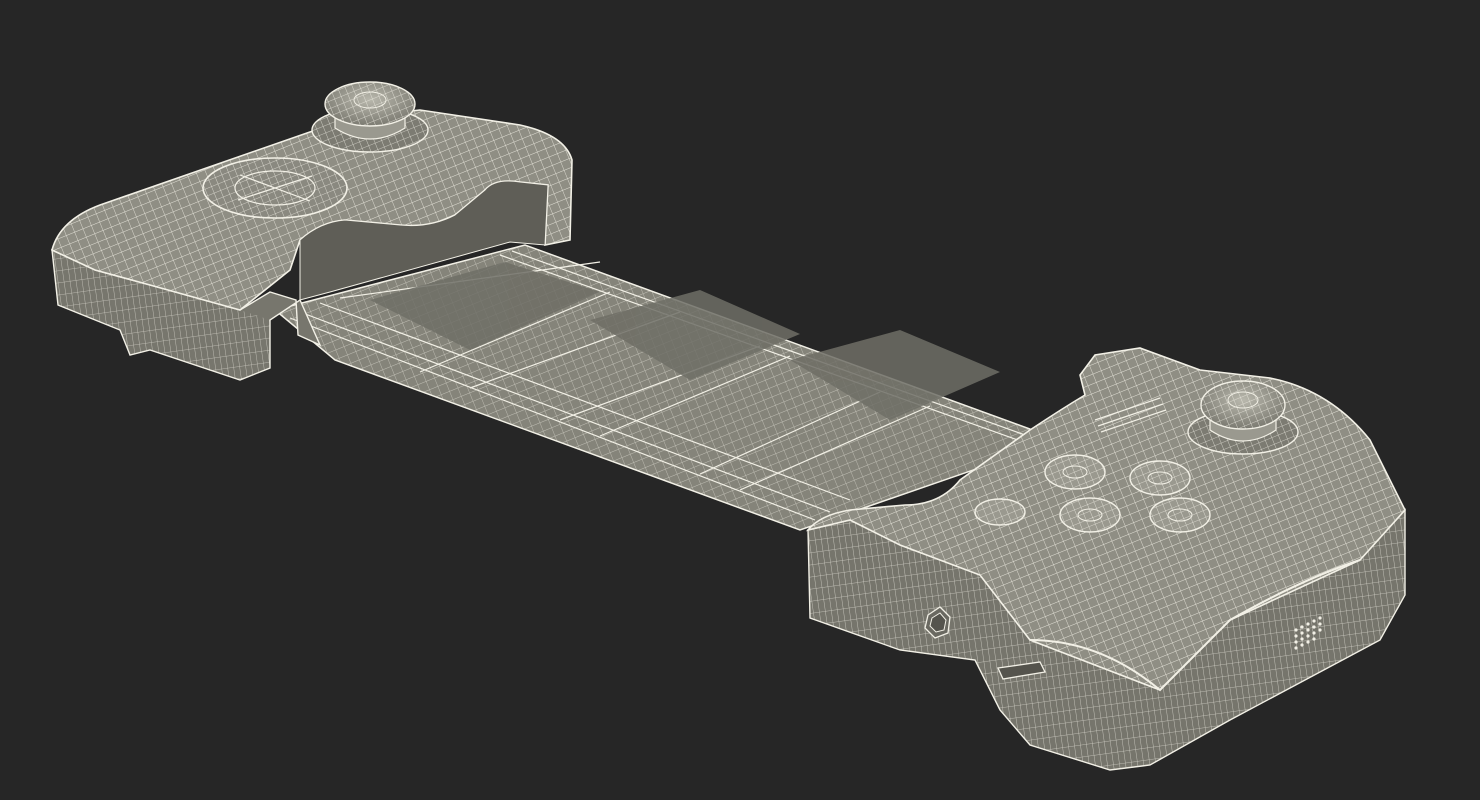 This screenshot has height=800, width=1480. Describe the element at coordinates (1180, 515) in the screenshot. I see `button-b-icon` at that location.